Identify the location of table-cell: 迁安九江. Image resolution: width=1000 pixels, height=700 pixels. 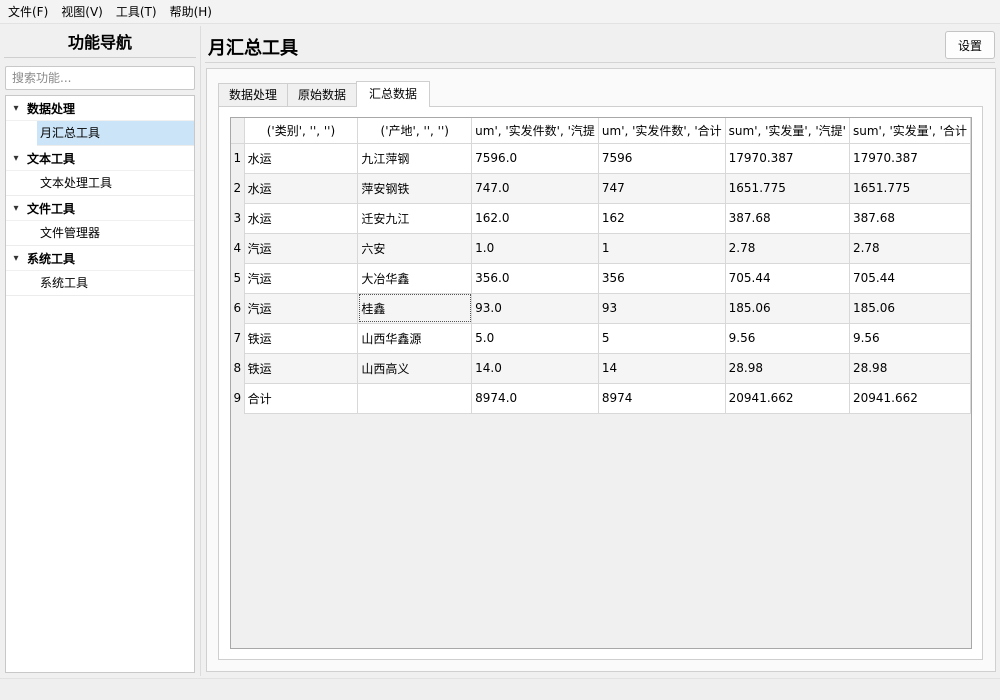
(415, 218).